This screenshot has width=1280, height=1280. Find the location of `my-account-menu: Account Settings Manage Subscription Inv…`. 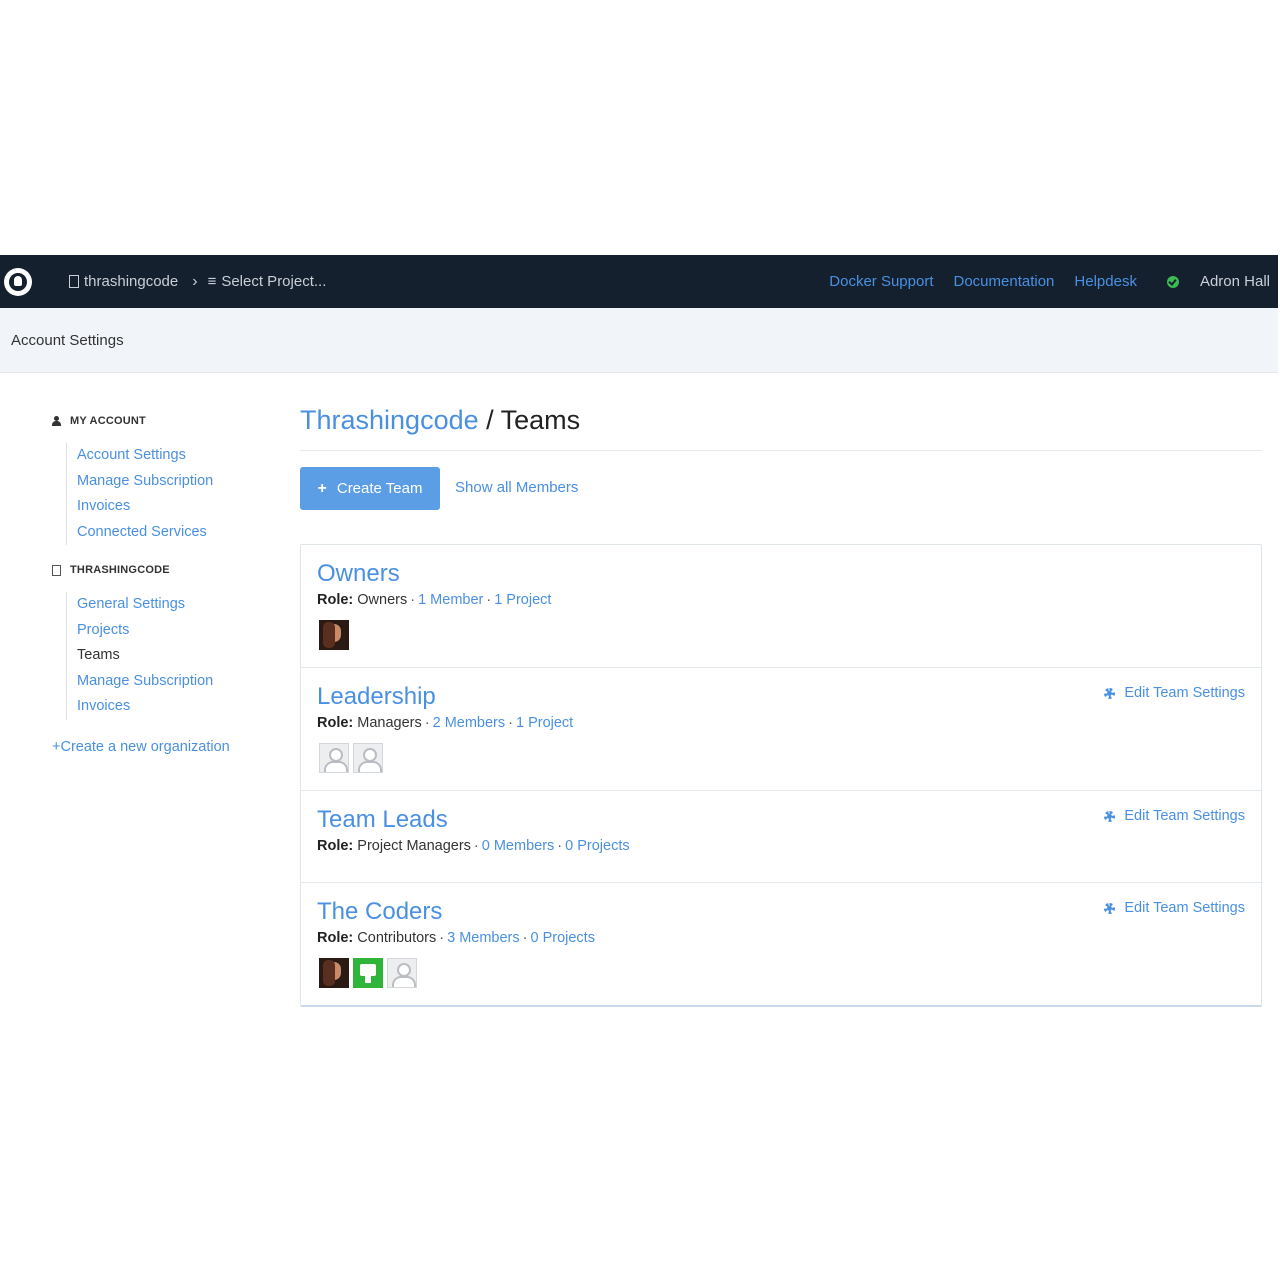

my-account-menu: Account Settings Manage Subscription Inv… is located at coordinates (139, 494).